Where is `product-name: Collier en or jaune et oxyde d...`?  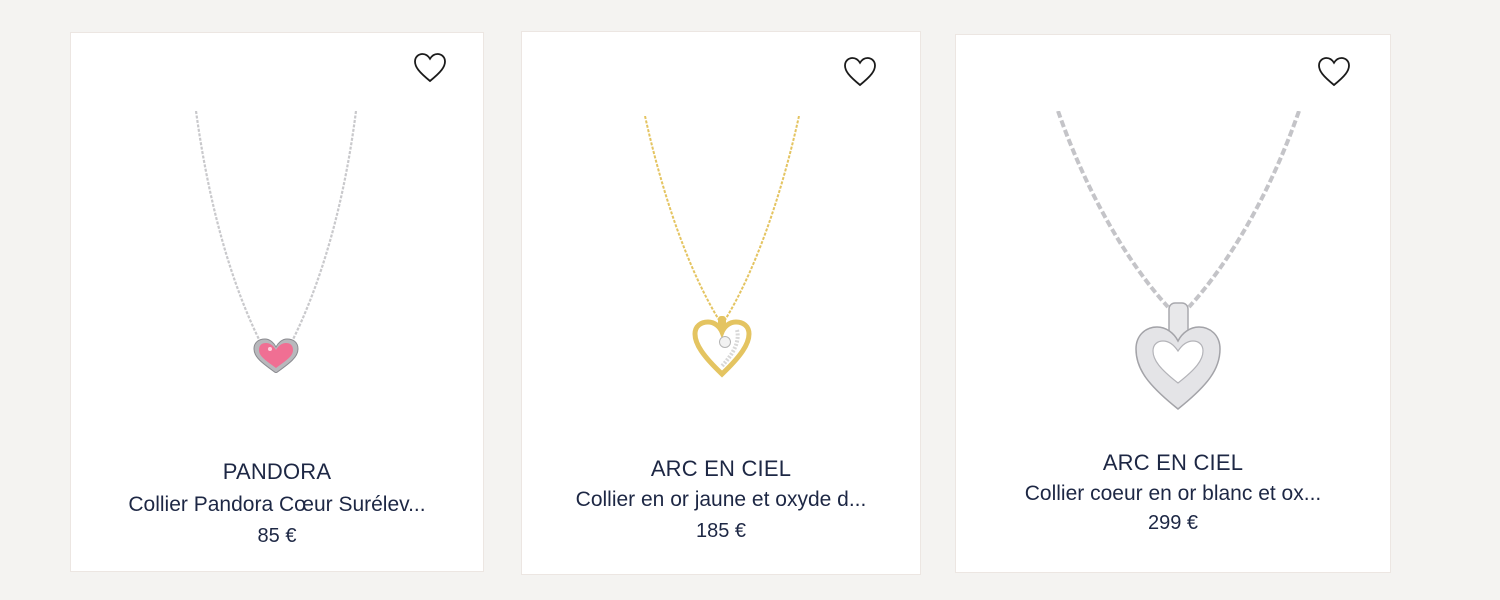 product-name: Collier en or jaune et oxyde d... is located at coordinates (721, 500).